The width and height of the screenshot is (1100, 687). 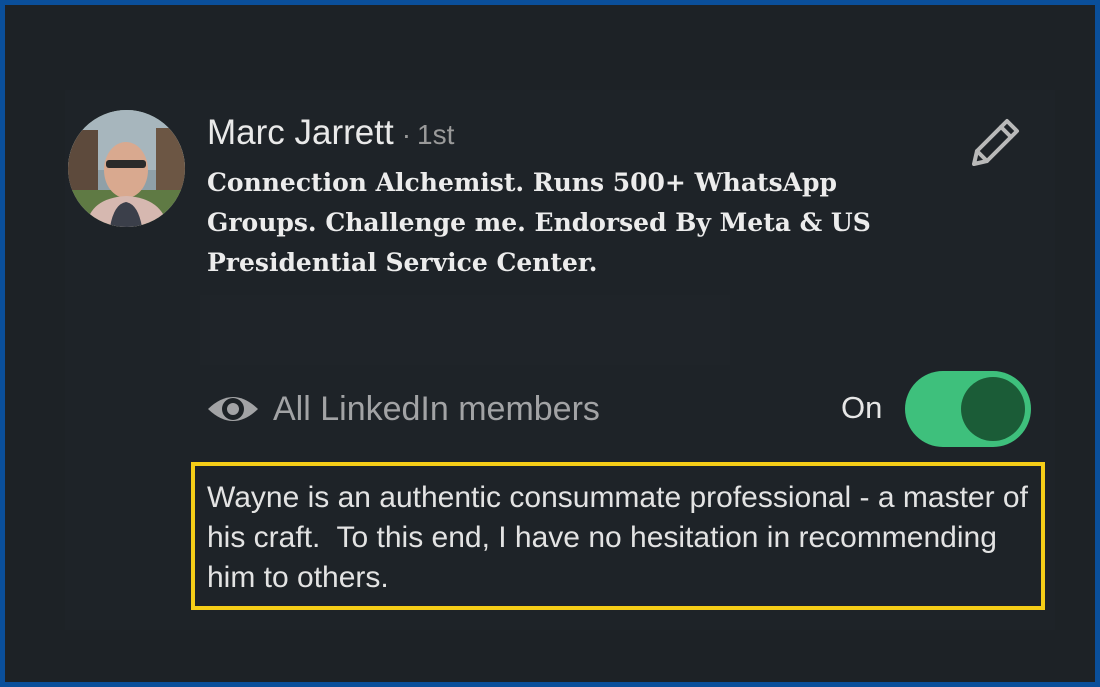 What do you see at coordinates (436, 134) in the screenshot?
I see `connection-degree: 1st` at bounding box center [436, 134].